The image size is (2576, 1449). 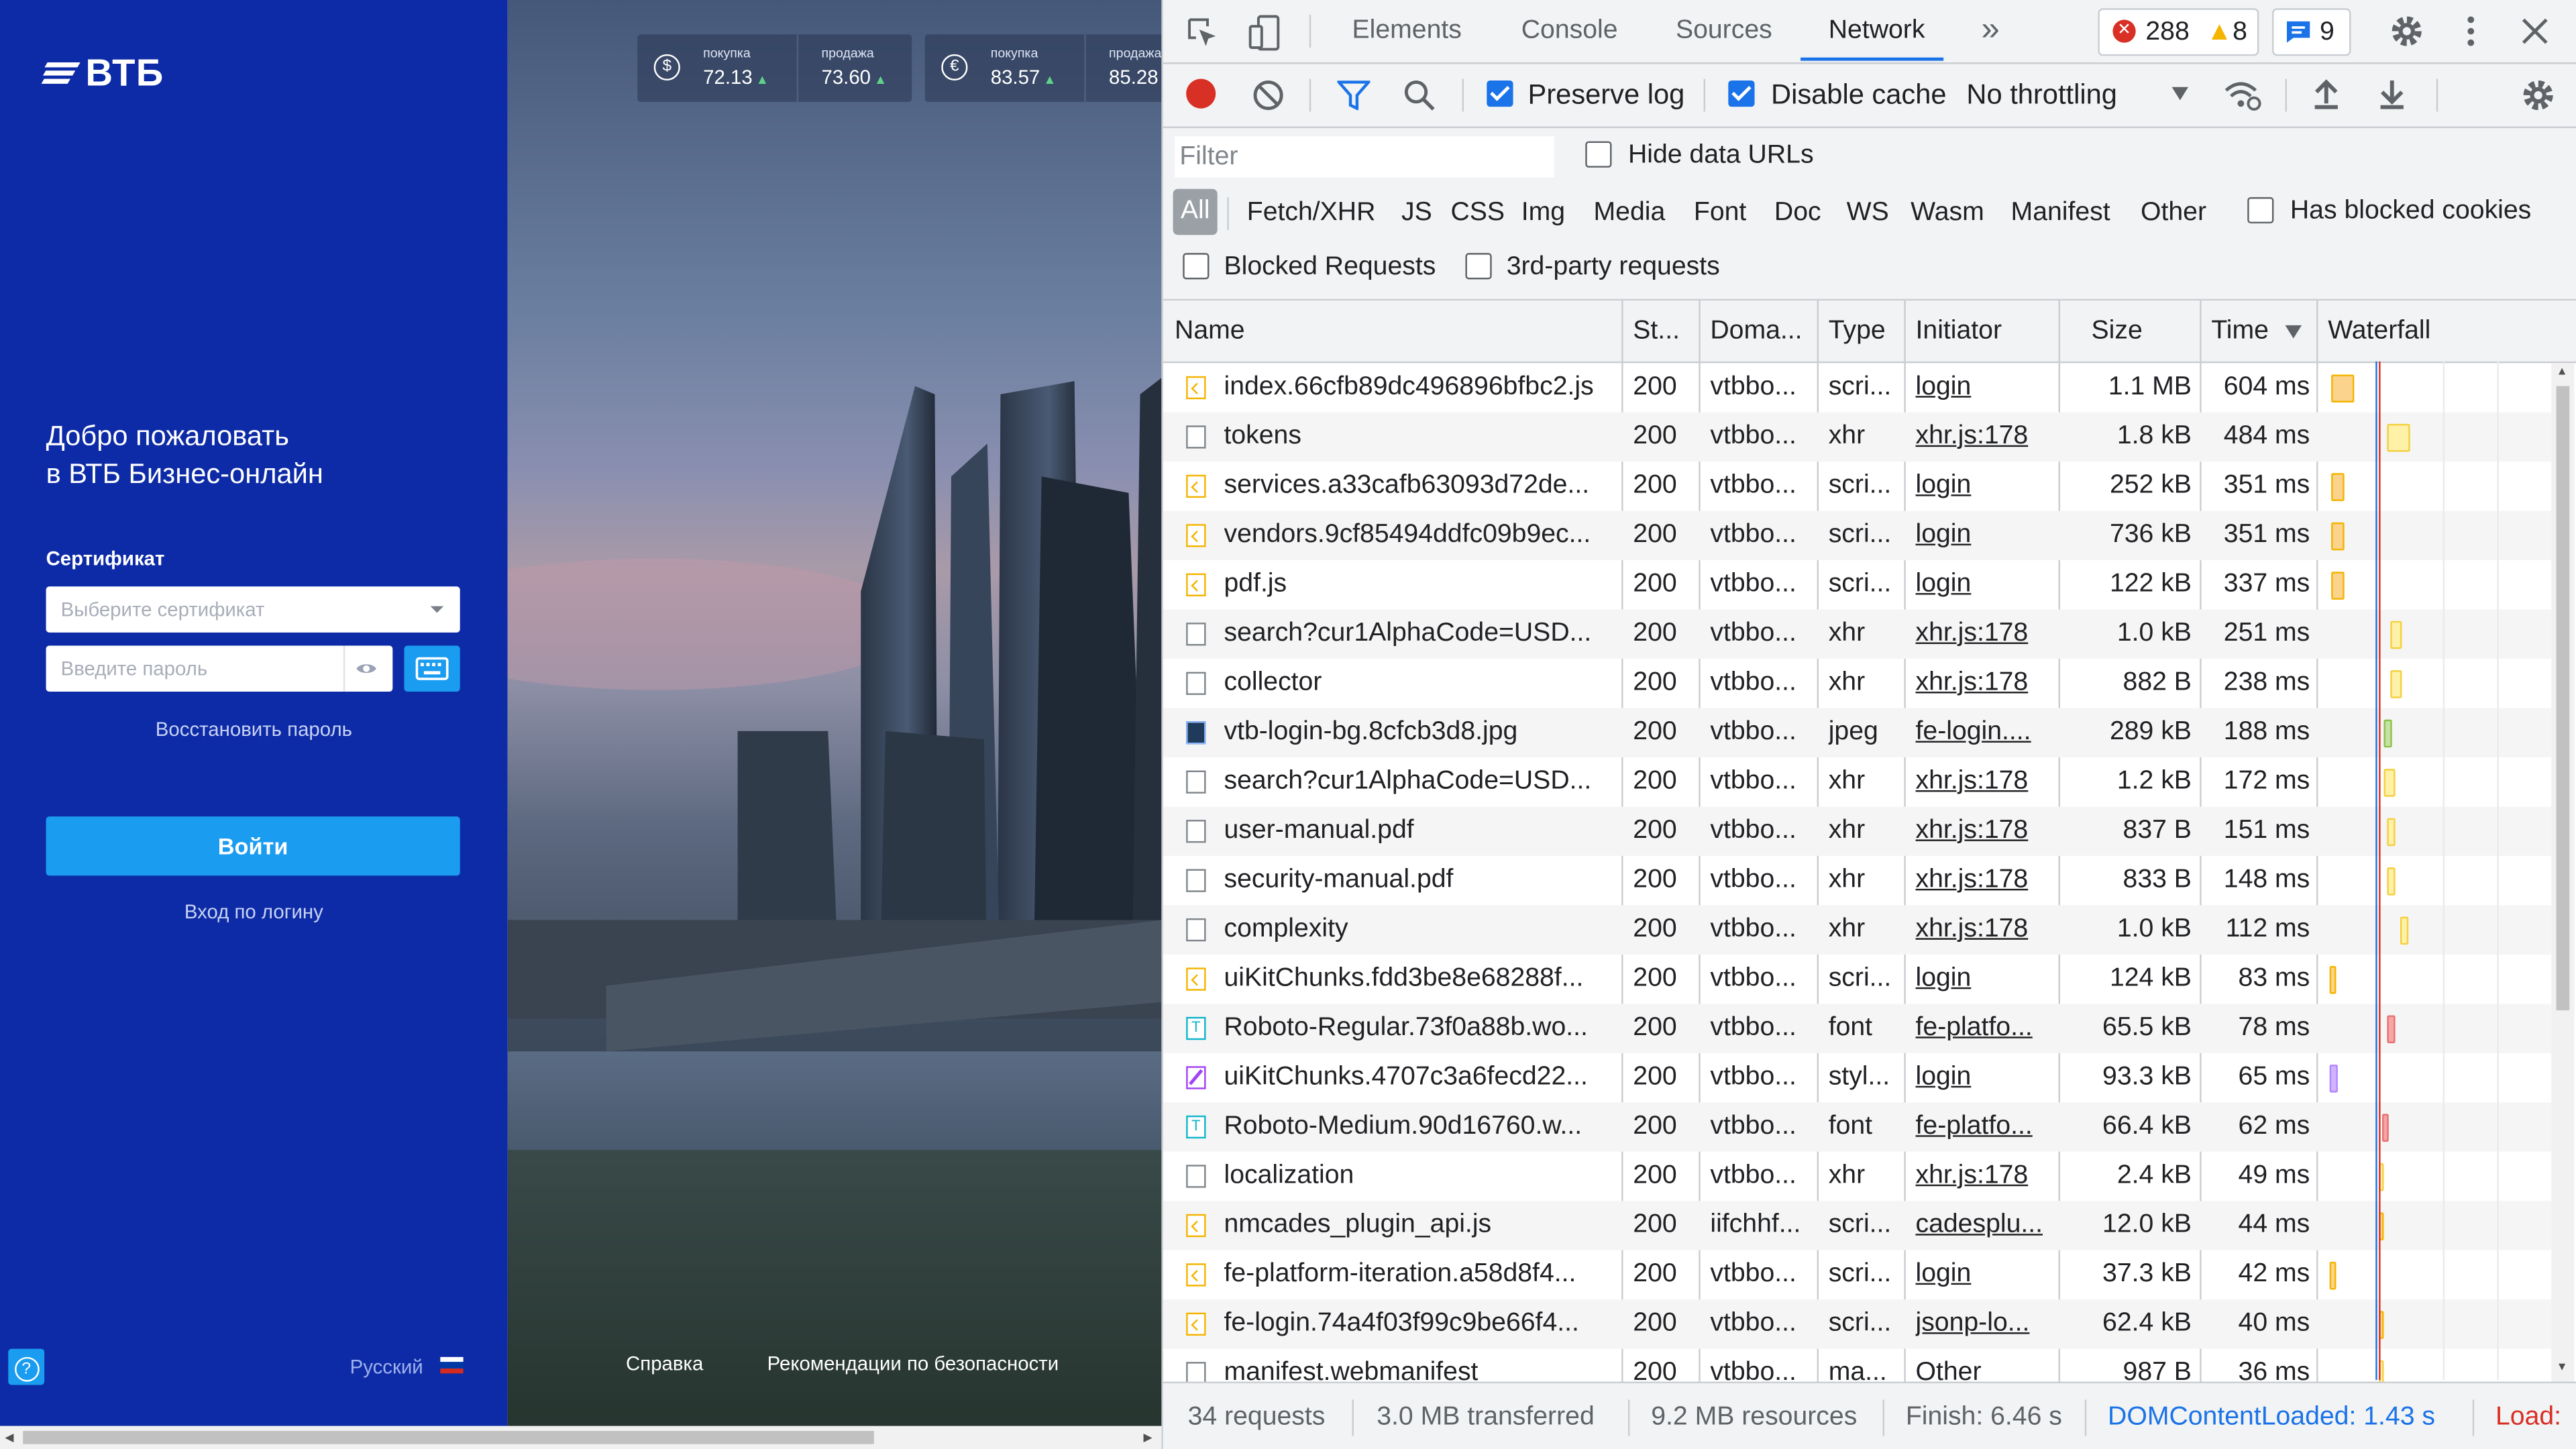 I want to click on cell-name: security-manual.pdf, so click(x=1421, y=881).